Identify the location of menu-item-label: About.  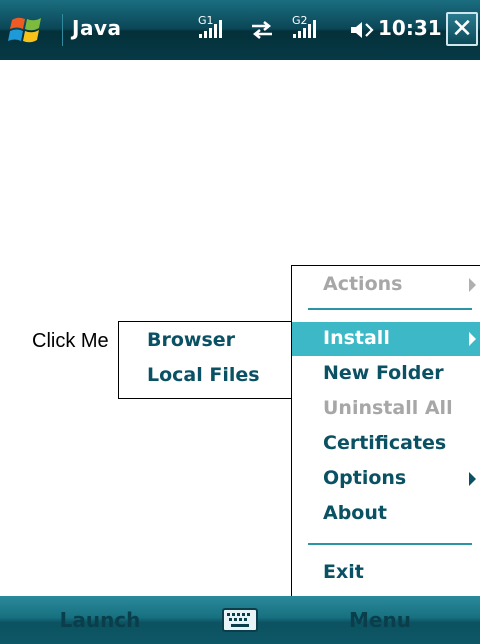
(355, 513).